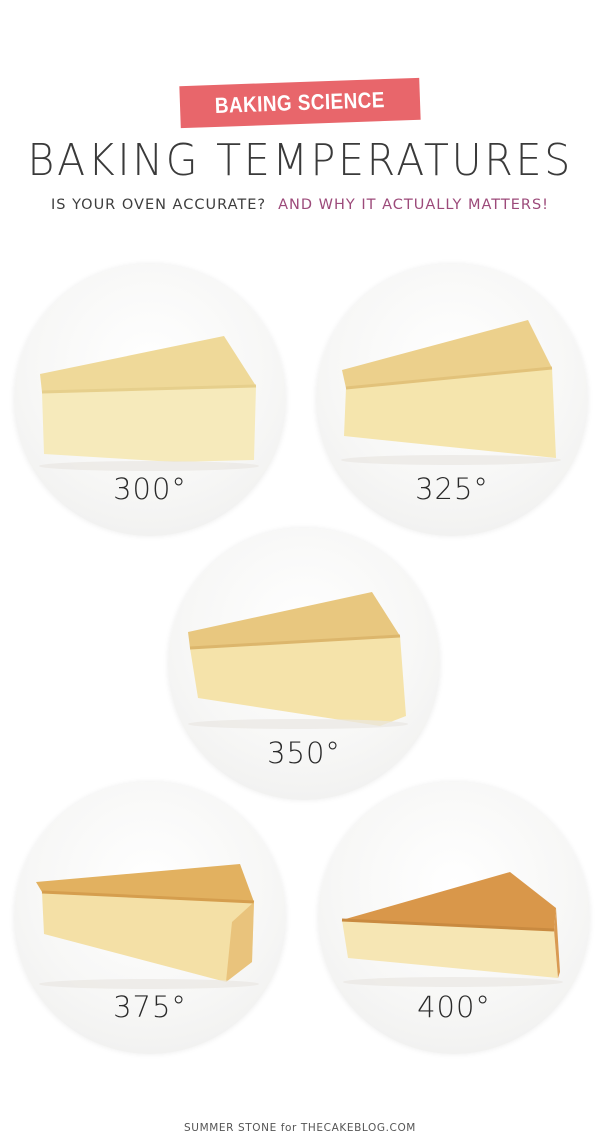 Image resolution: width=600 pixels, height=1147 pixels. I want to click on temperature-label: 400°, so click(454, 1007).